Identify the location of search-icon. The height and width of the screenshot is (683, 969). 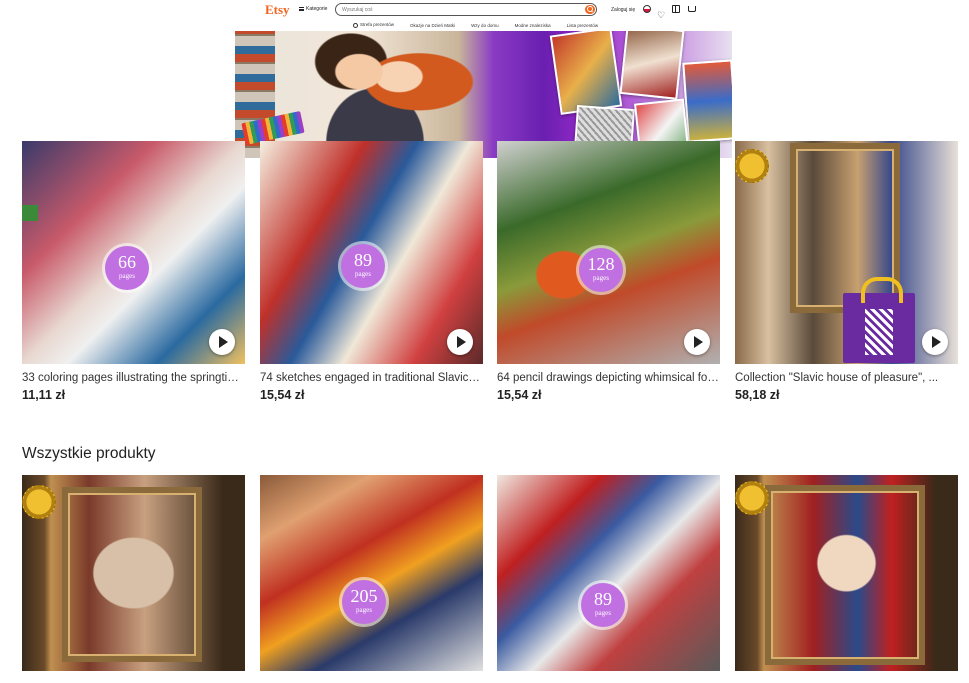
(590, 9).